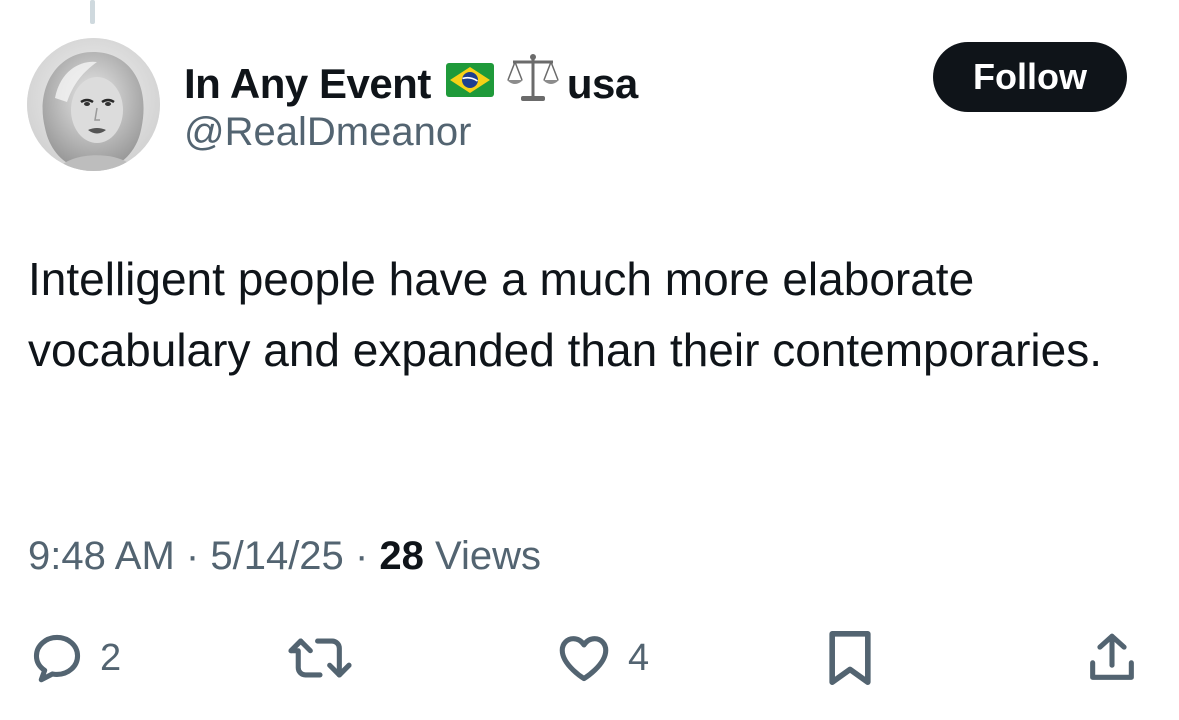  What do you see at coordinates (307, 83) in the screenshot?
I see `display-name-text: In Any Event` at bounding box center [307, 83].